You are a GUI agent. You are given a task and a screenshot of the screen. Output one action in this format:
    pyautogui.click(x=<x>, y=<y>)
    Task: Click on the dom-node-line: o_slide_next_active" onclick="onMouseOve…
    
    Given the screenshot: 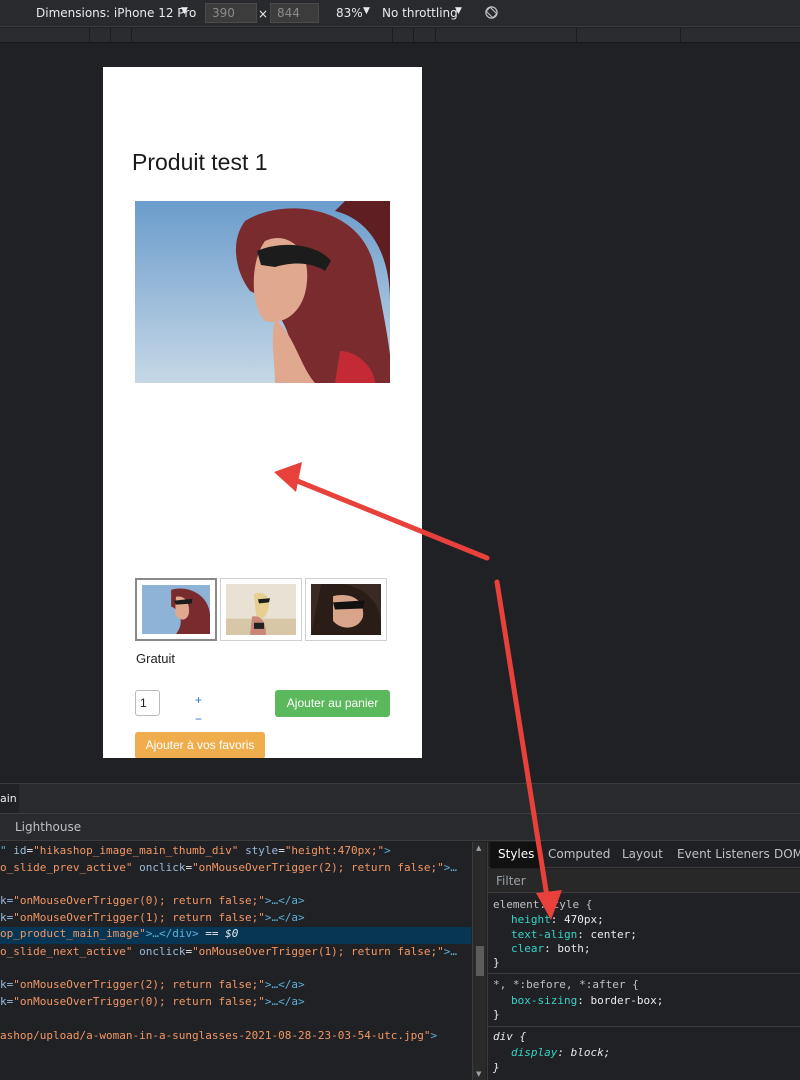 What is the action you would take?
    pyautogui.click(x=228, y=951)
    